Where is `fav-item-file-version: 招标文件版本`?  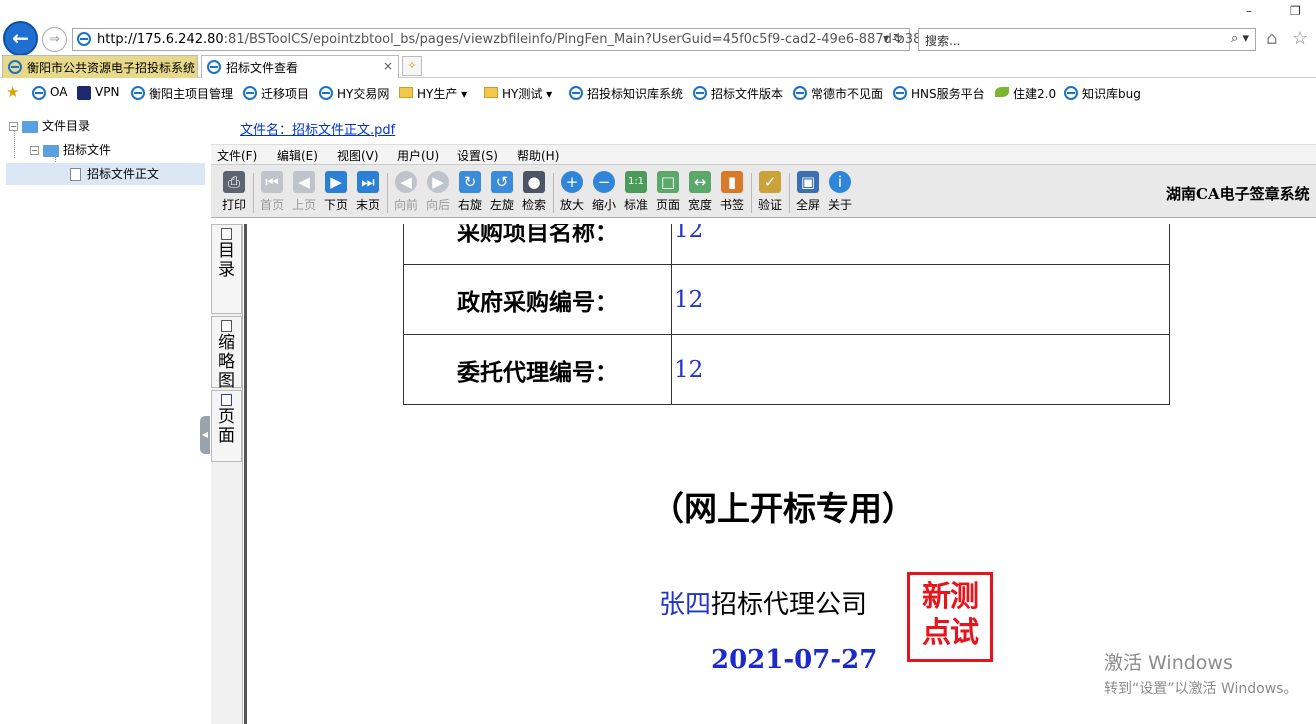 fav-item-file-version: 招标文件版本 is located at coordinates (738, 93).